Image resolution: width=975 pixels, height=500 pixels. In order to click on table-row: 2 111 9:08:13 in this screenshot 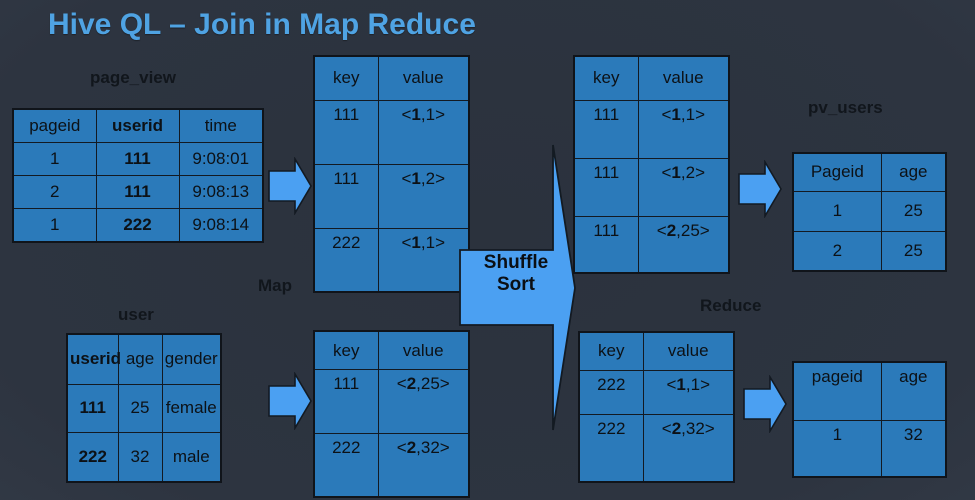, I will do `click(138, 191)`.